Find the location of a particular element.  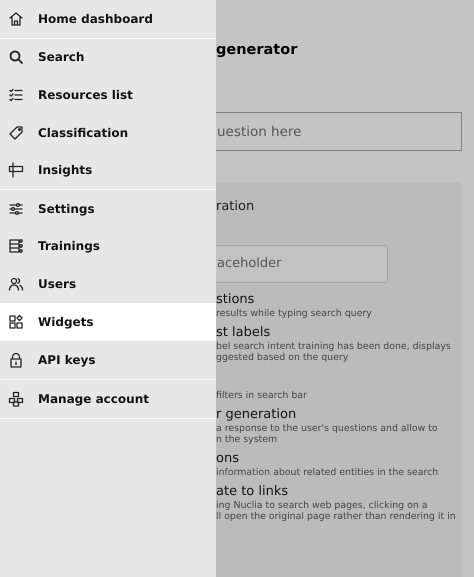

option-description: information about related entities in the search is located at coordinates (328, 472).